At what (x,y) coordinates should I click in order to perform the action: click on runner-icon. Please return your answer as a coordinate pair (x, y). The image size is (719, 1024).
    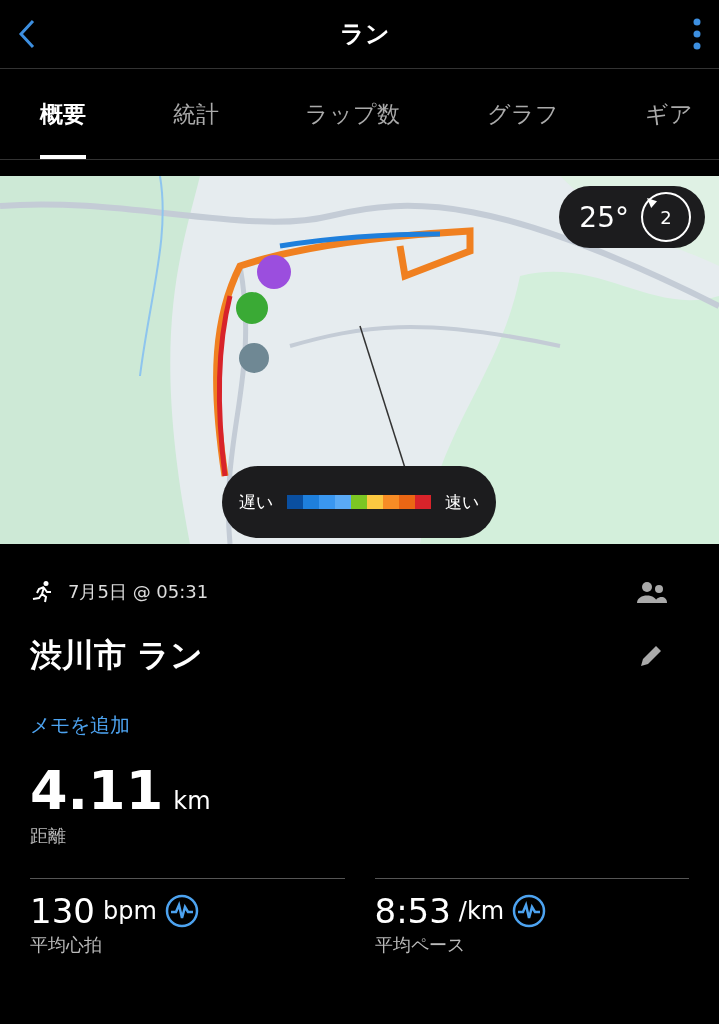
    Looking at the image, I should click on (42, 592).